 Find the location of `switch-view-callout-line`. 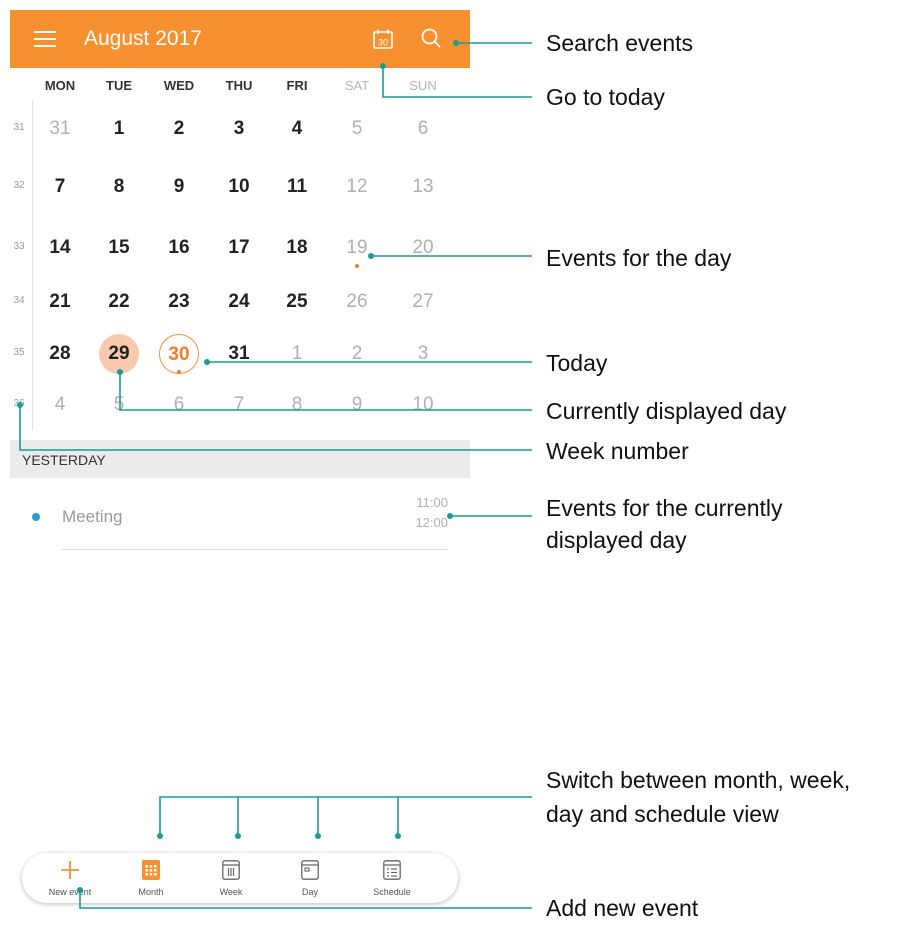

switch-view-callout-line is located at coordinates (345, 816).